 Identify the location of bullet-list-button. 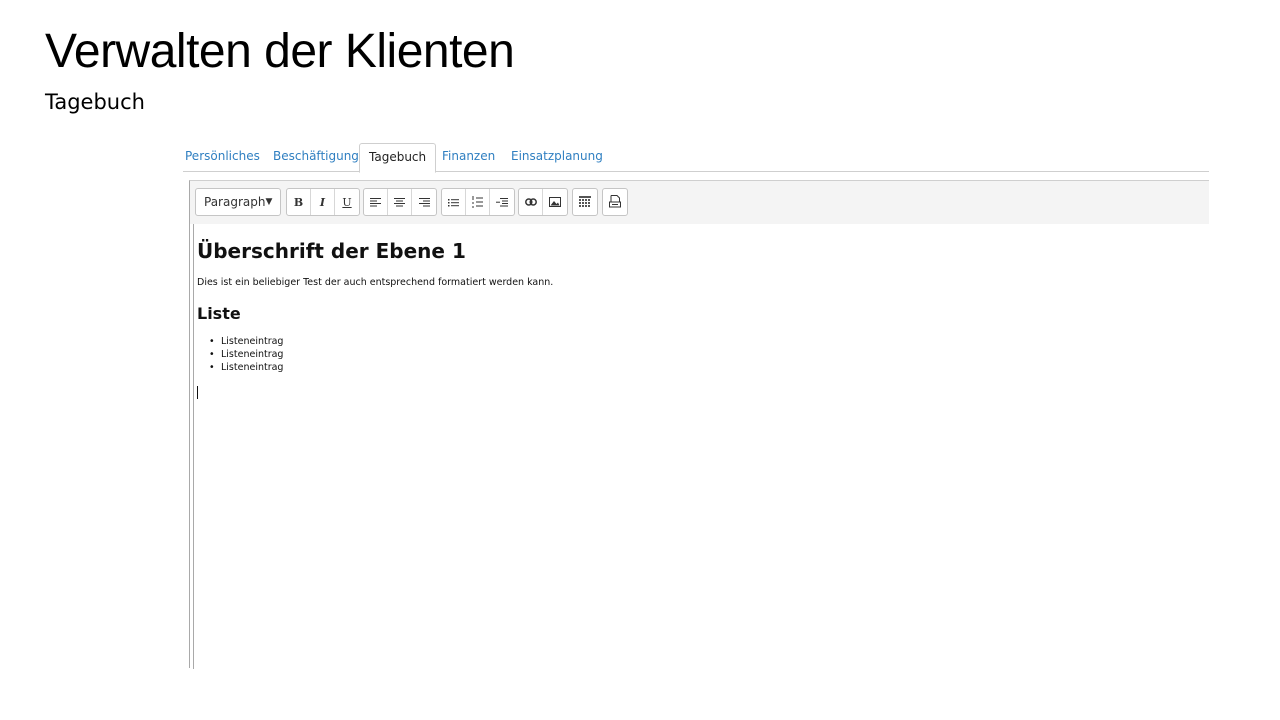
(454, 202).